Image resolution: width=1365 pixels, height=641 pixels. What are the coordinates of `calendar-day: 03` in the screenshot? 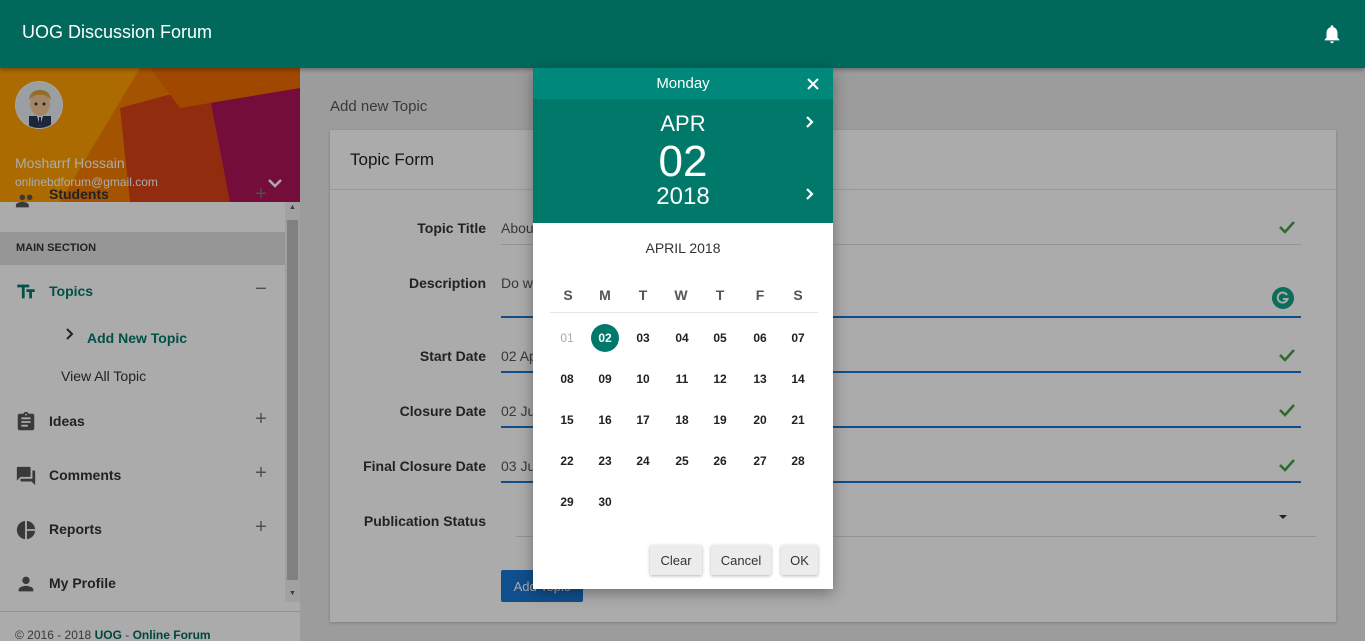 It's located at (643, 338).